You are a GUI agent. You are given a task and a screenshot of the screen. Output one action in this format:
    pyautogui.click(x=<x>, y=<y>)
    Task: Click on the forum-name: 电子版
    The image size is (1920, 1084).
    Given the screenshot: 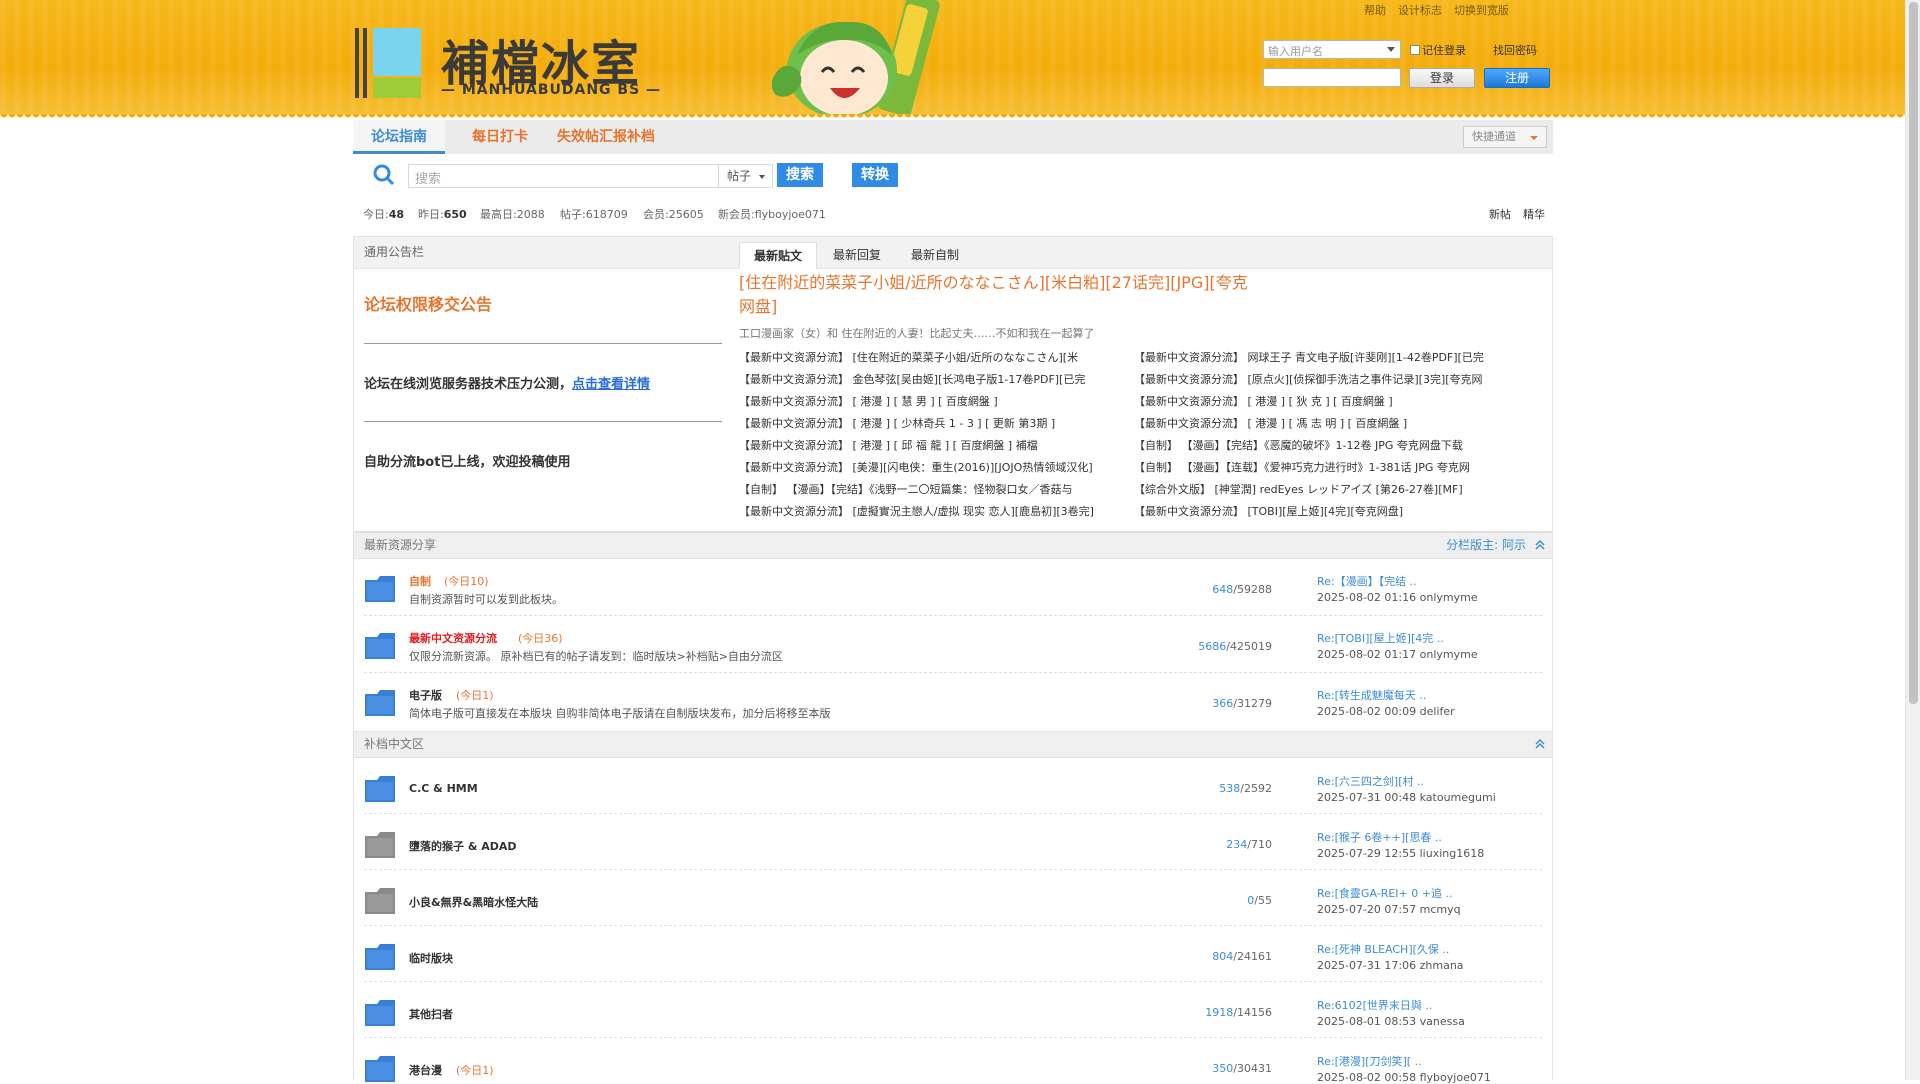 What is the action you would take?
    pyautogui.click(x=425, y=695)
    